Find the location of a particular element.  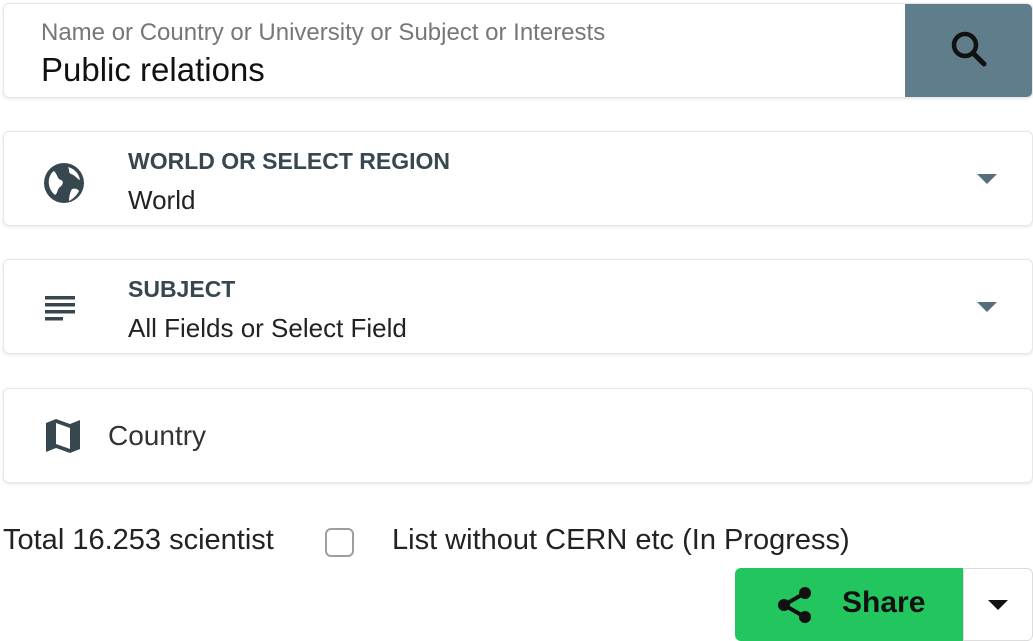

country-select: Country is located at coordinates (518, 435).